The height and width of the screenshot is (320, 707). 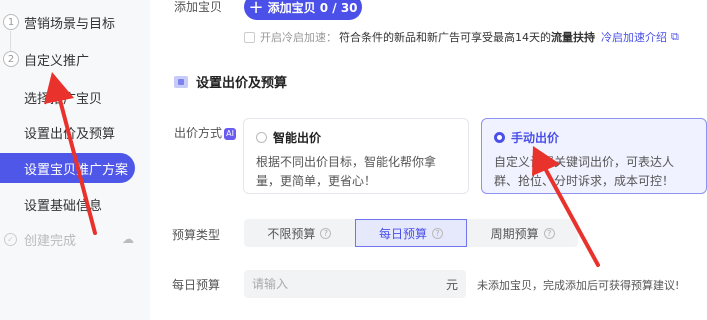 I want to click on bid-option-desc: 自定义设置关键词出价，可表达人群、抢位、分时诉求，成本可控！, so click(x=584, y=171).